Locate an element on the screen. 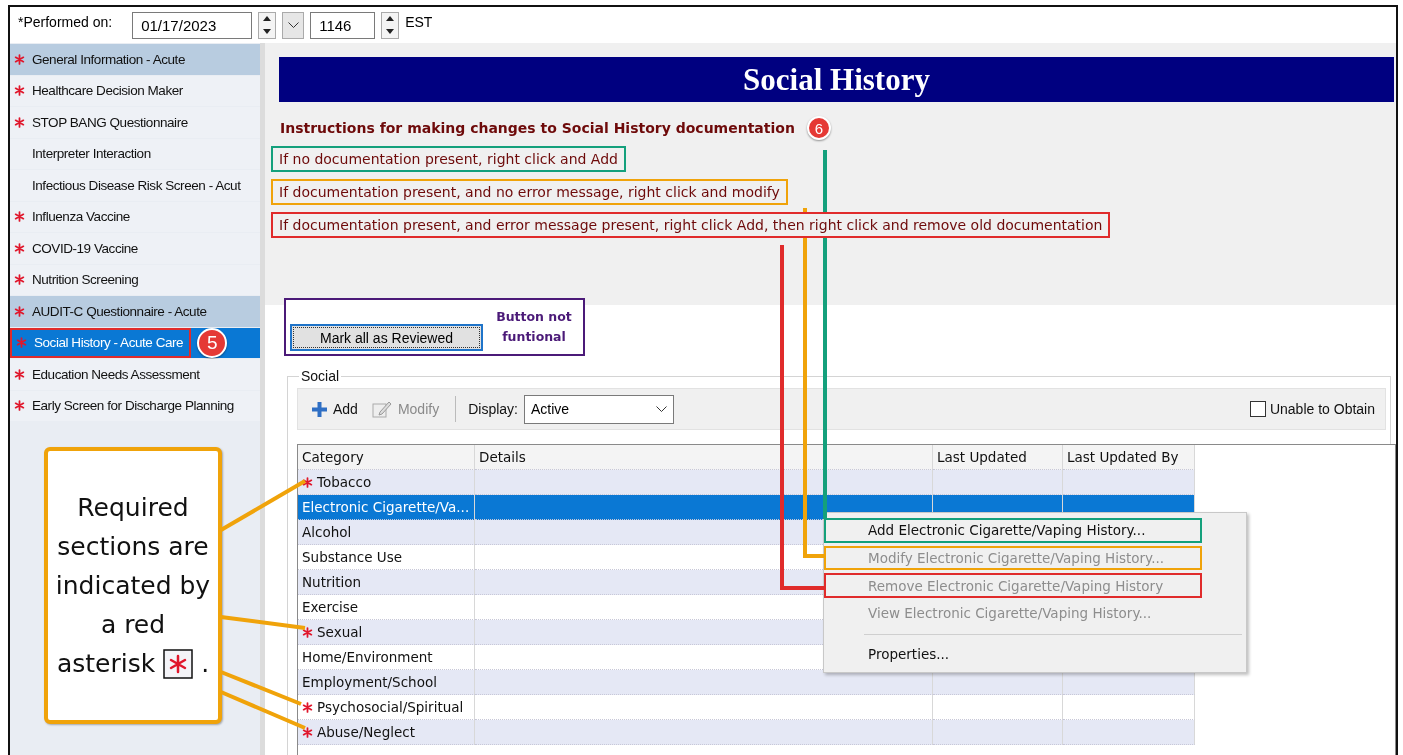 The height and width of the screenshot is (755, 1403). column-header: Details is located at coordinates (704, 457).